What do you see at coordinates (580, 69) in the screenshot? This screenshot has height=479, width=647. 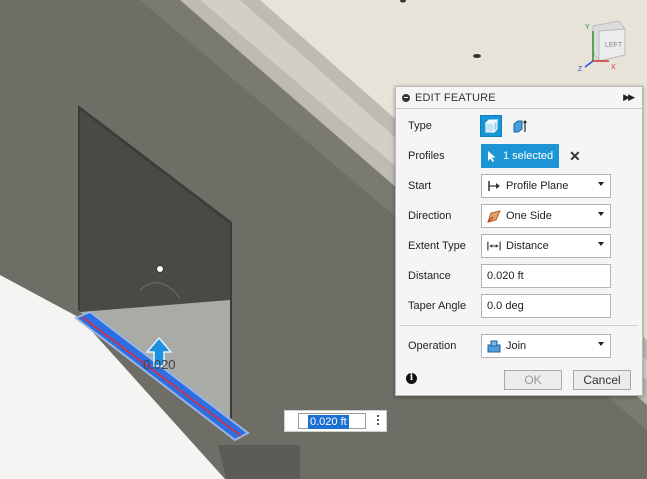 I see `axis-z-label: Z` at bounding box center [580, 69].